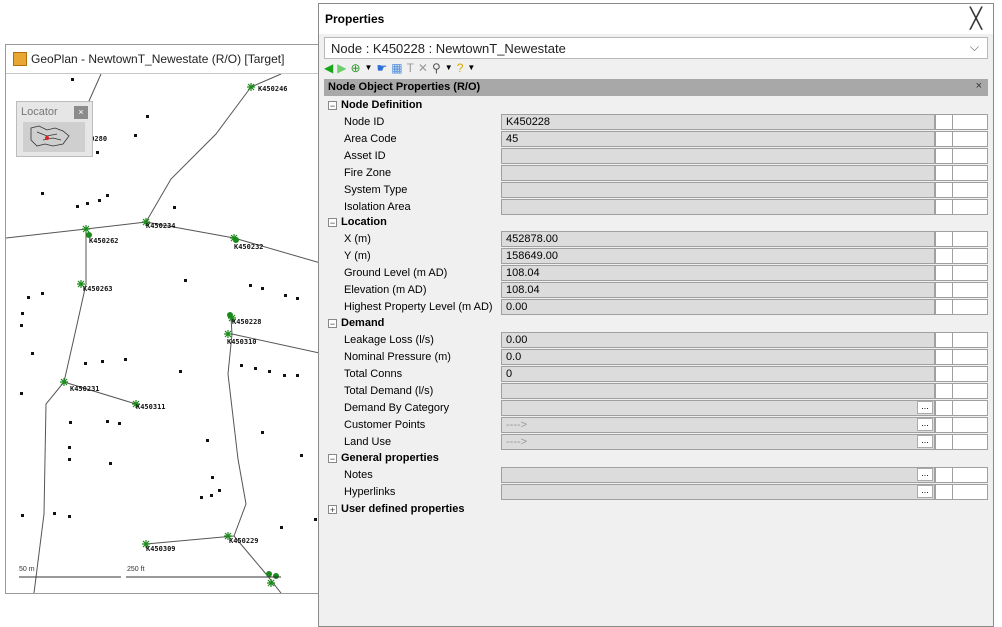 The width and height of the screenshot is (1002, 627). I want to click on forward-arrow-icon: ▶, so click(341, 69).